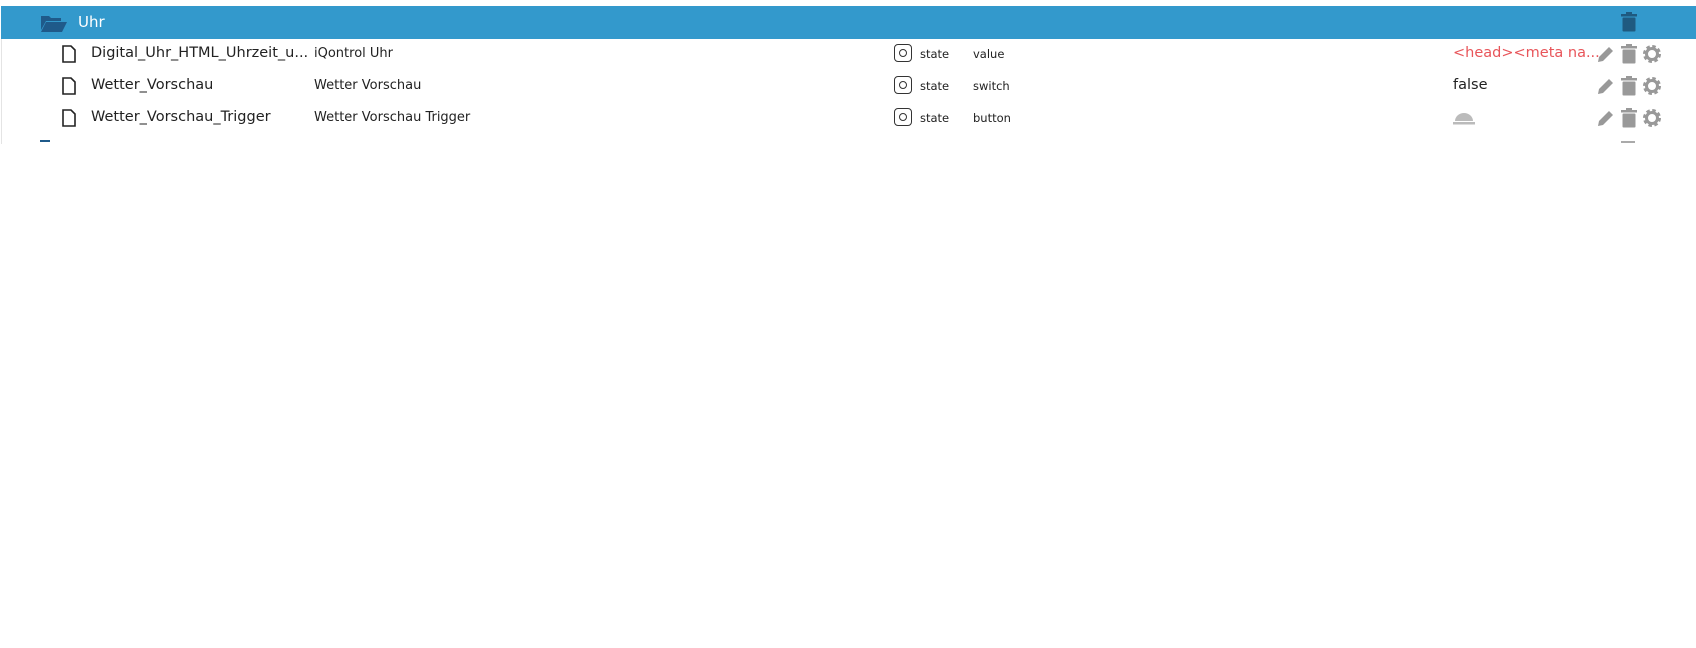  I want to click on bell-icon, so click(1464, 118).